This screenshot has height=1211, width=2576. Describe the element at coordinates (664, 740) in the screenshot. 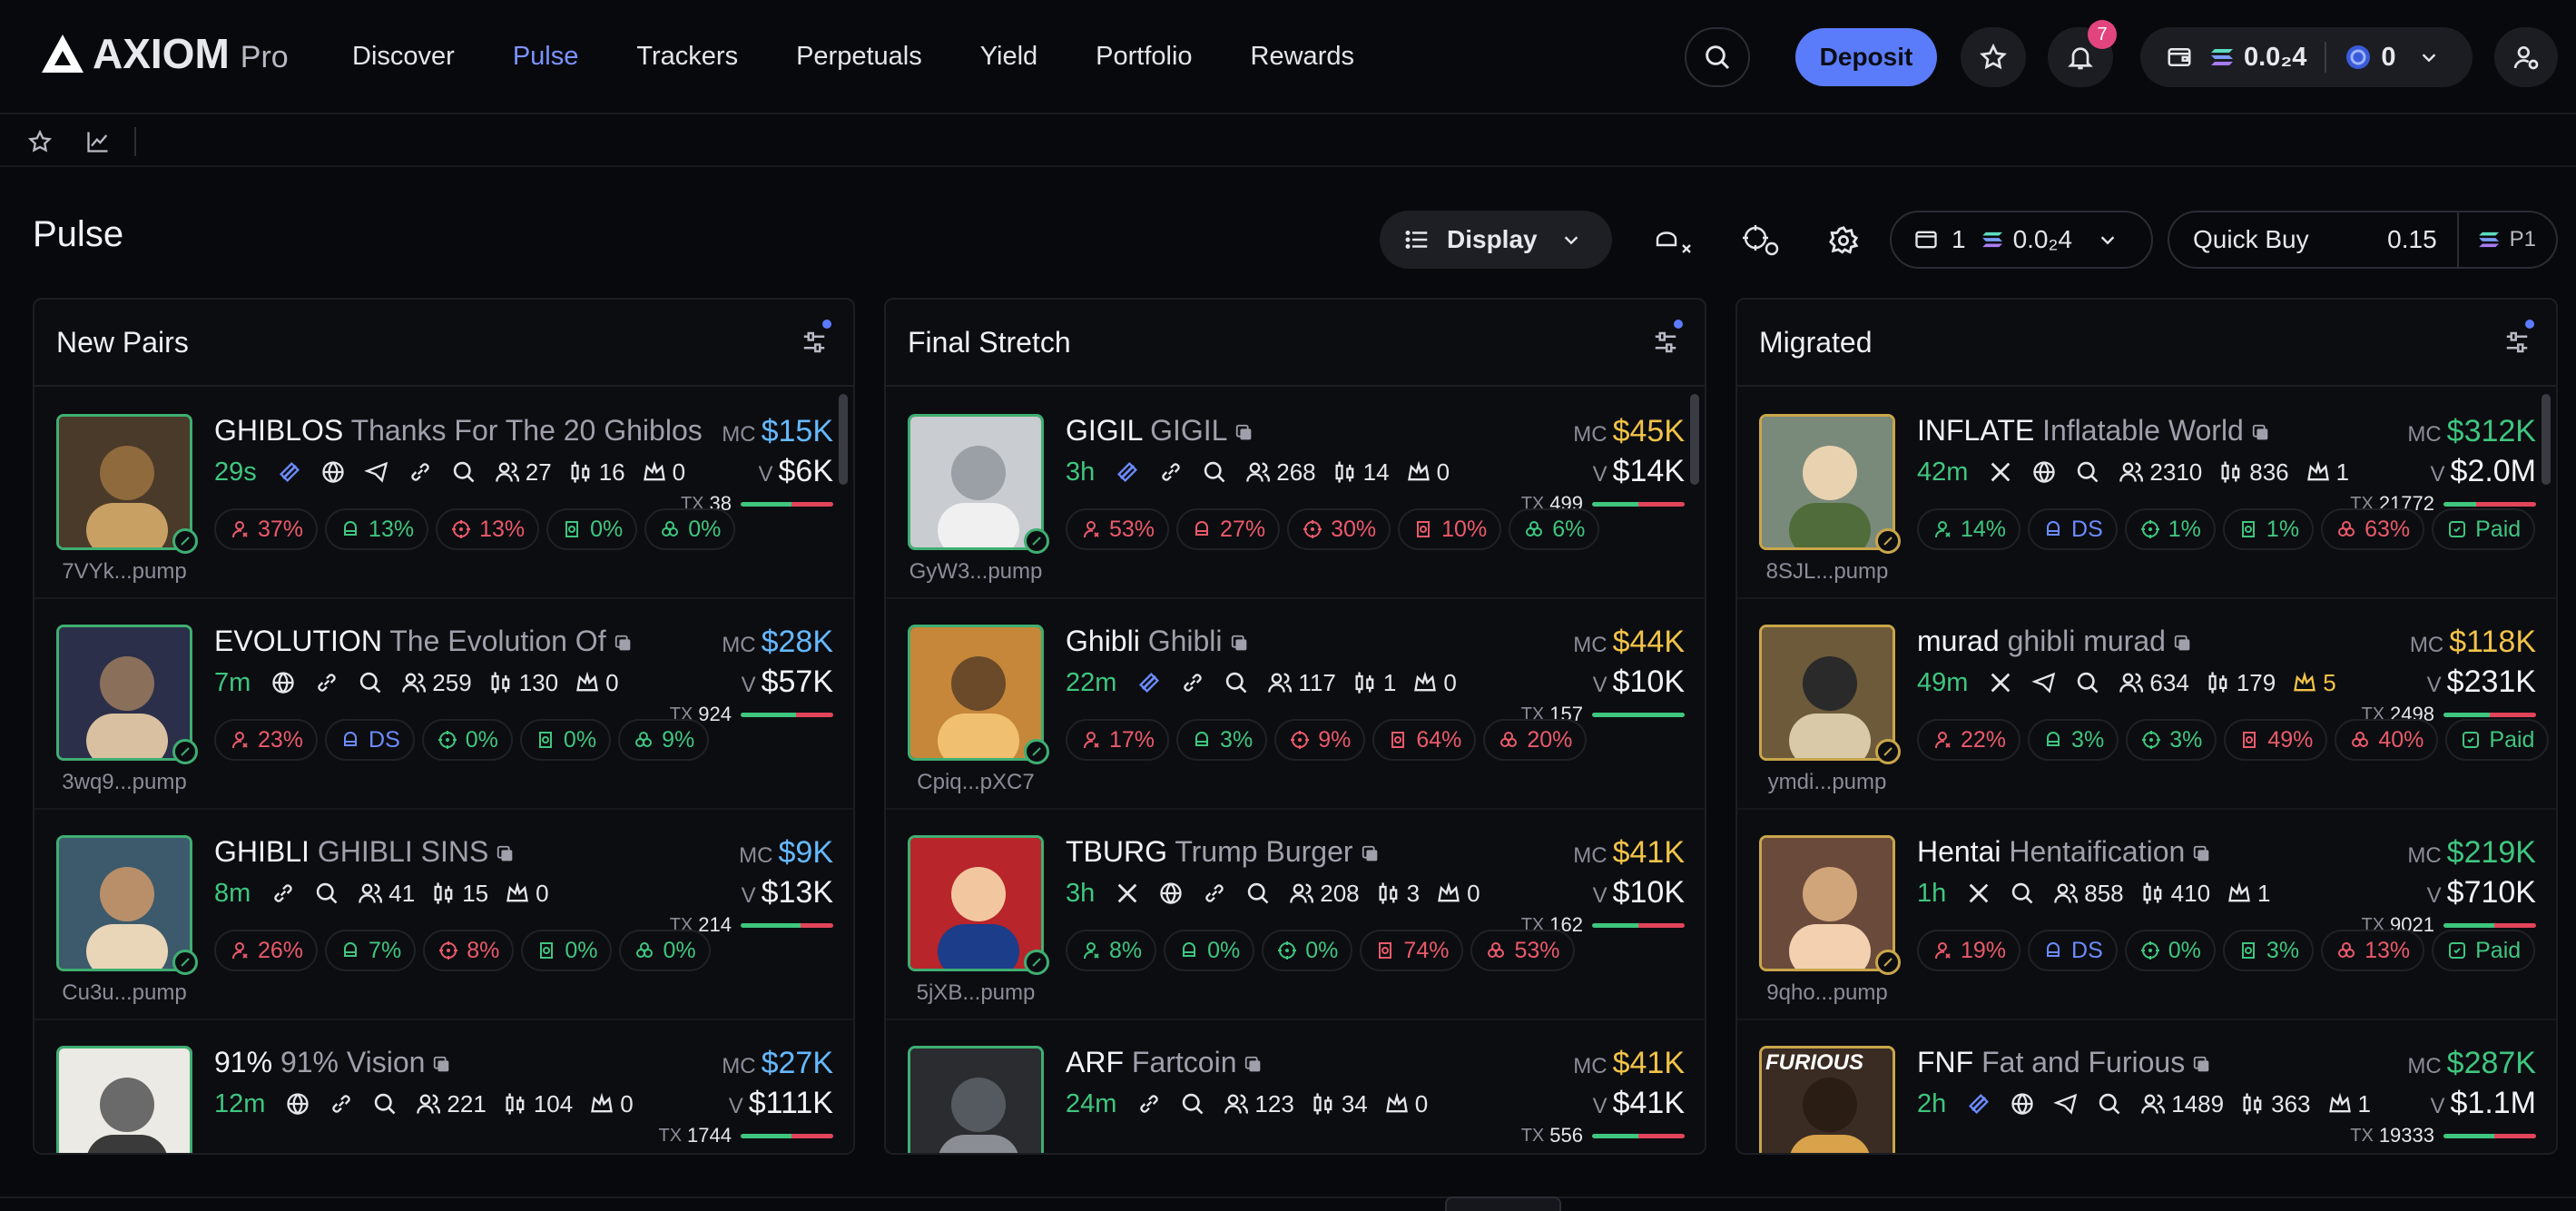

I see `bundlers-pill: 9%` at that location.